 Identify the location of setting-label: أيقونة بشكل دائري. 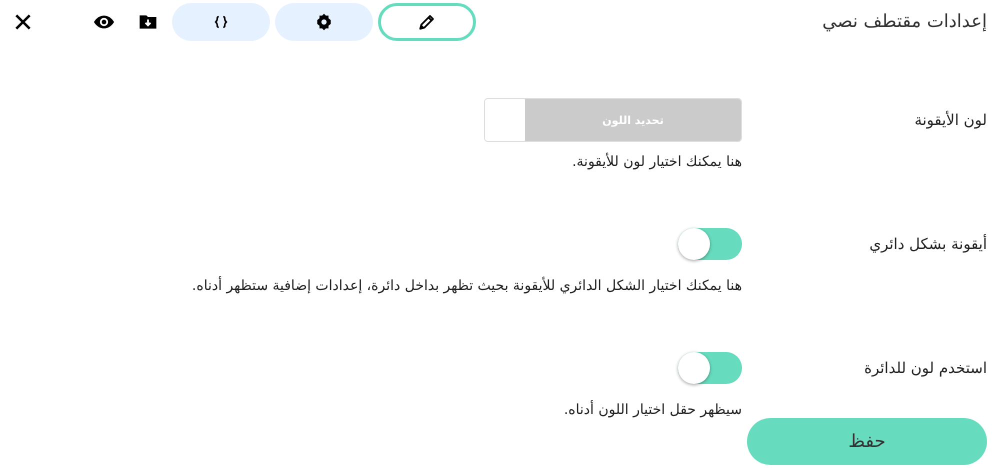
(927, 243).